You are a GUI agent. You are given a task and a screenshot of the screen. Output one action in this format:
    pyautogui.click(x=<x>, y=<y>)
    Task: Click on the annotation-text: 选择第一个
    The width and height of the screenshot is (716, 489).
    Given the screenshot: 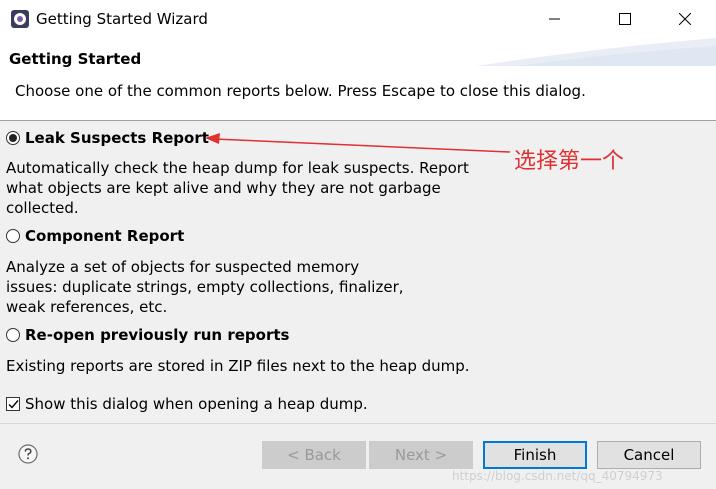 What is the action you would take?
    pyautogui.click(x=569, y=161)
    